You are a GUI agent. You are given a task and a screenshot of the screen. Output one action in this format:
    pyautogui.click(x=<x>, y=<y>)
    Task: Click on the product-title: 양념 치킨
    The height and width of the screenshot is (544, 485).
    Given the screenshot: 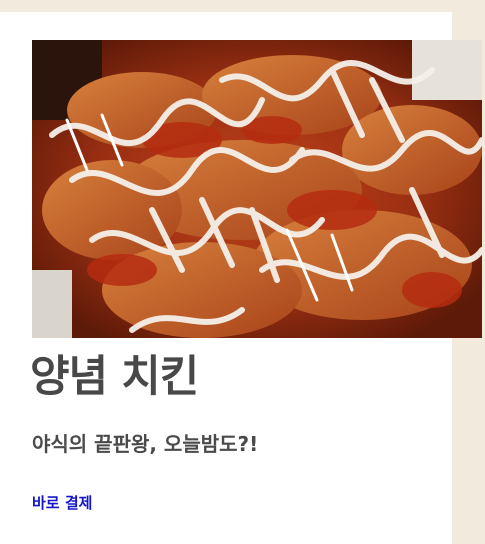 What is the action you would take?
    pyautogui.click(x=114, y=377)
    